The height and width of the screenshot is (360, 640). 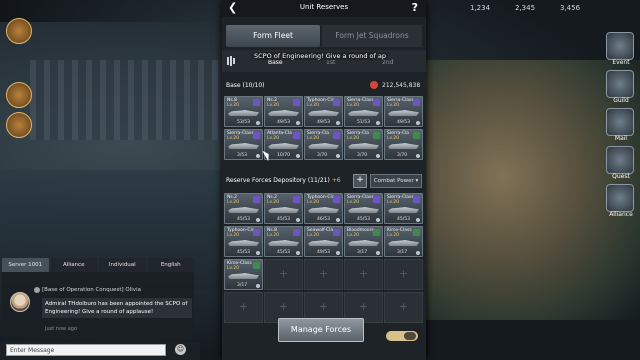 What do you see at coordinates (86, 350) in the screenshot?
I see `chat-message-input: Enter Message` at bounding box center [86, 350].